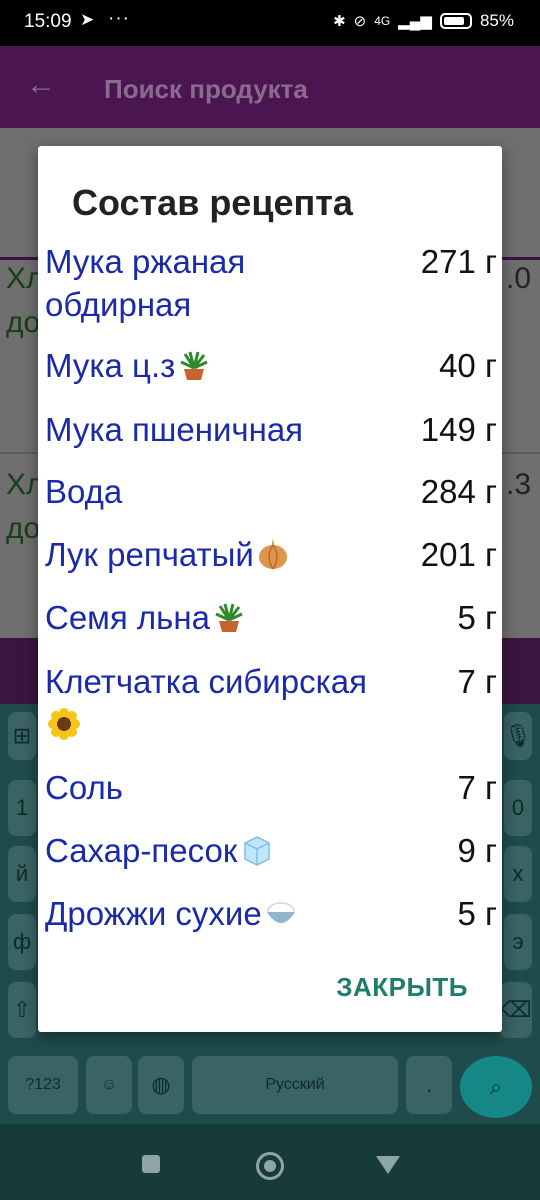 The image size is (540, 1200). Describe the element at coordinates (84, 491) in the screenshot. I see `ingredient-name: Вода` at that location.